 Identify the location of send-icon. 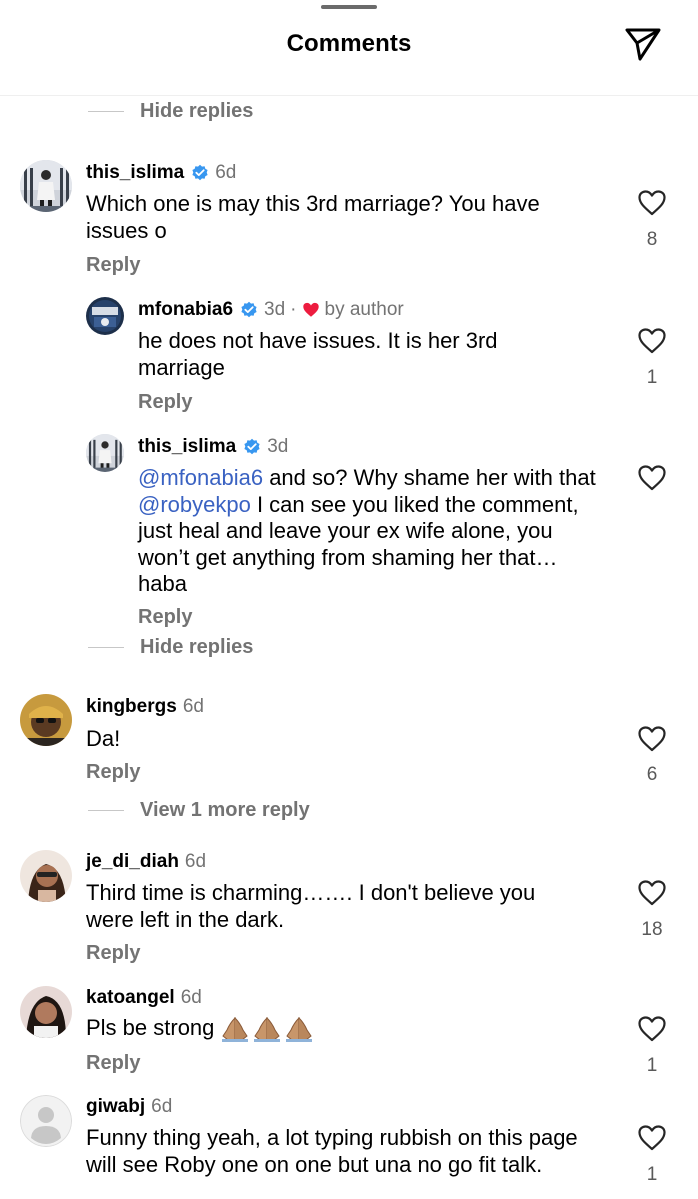
(643, 44).